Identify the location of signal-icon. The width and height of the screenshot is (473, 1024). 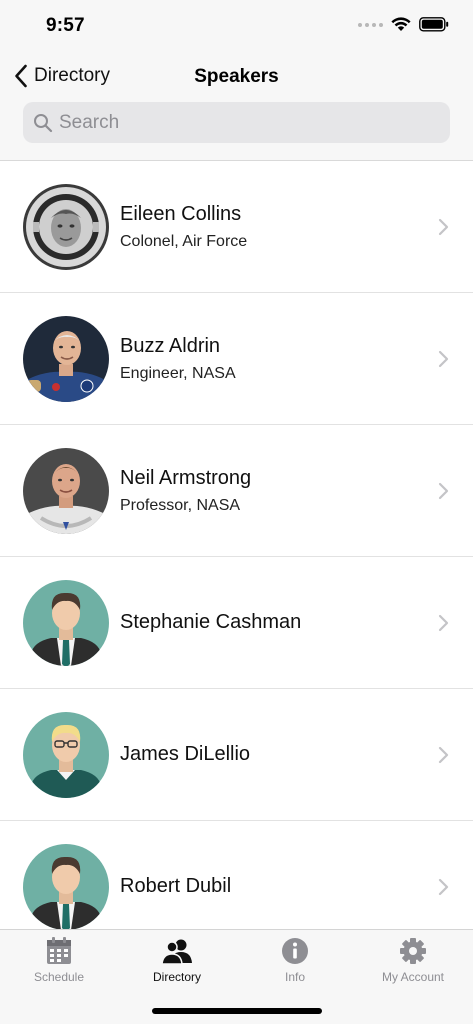
(370, 24).